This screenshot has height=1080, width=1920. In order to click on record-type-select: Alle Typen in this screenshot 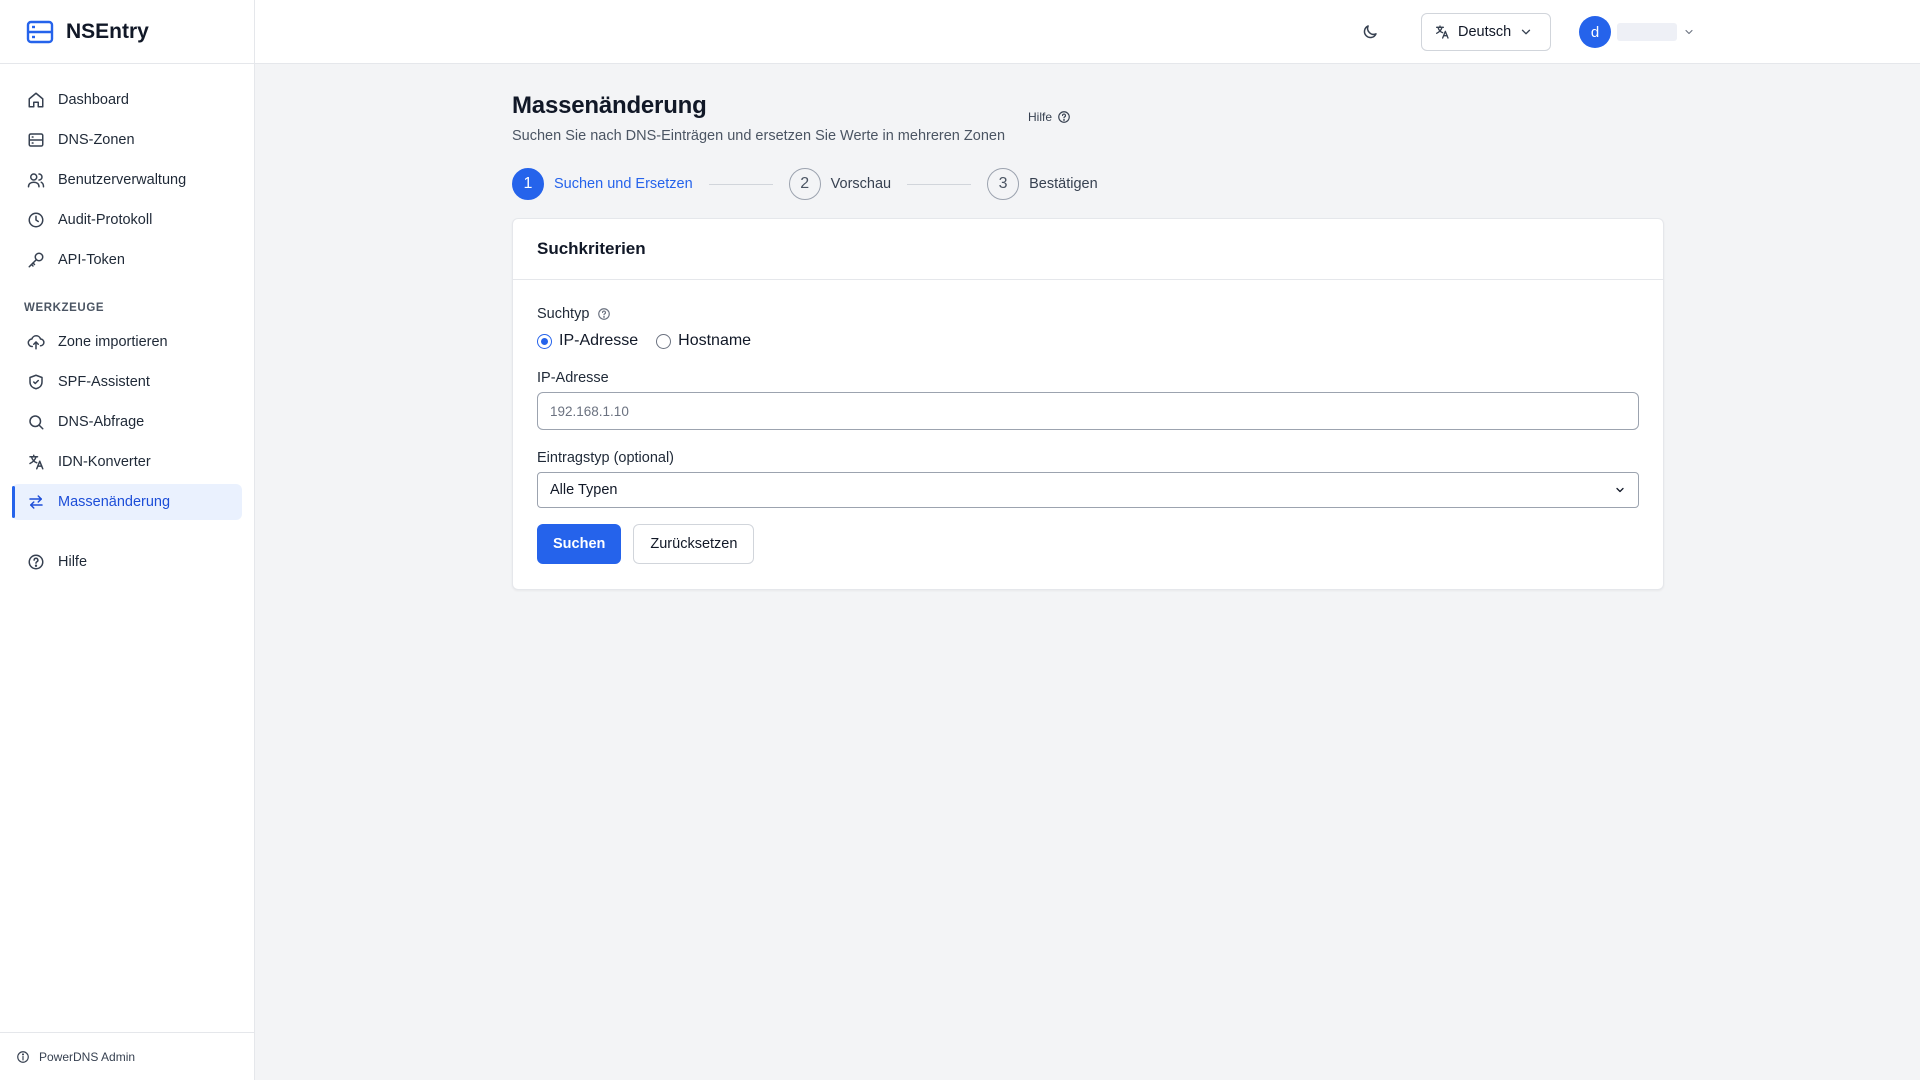, I will do `click(1088, 490)`.